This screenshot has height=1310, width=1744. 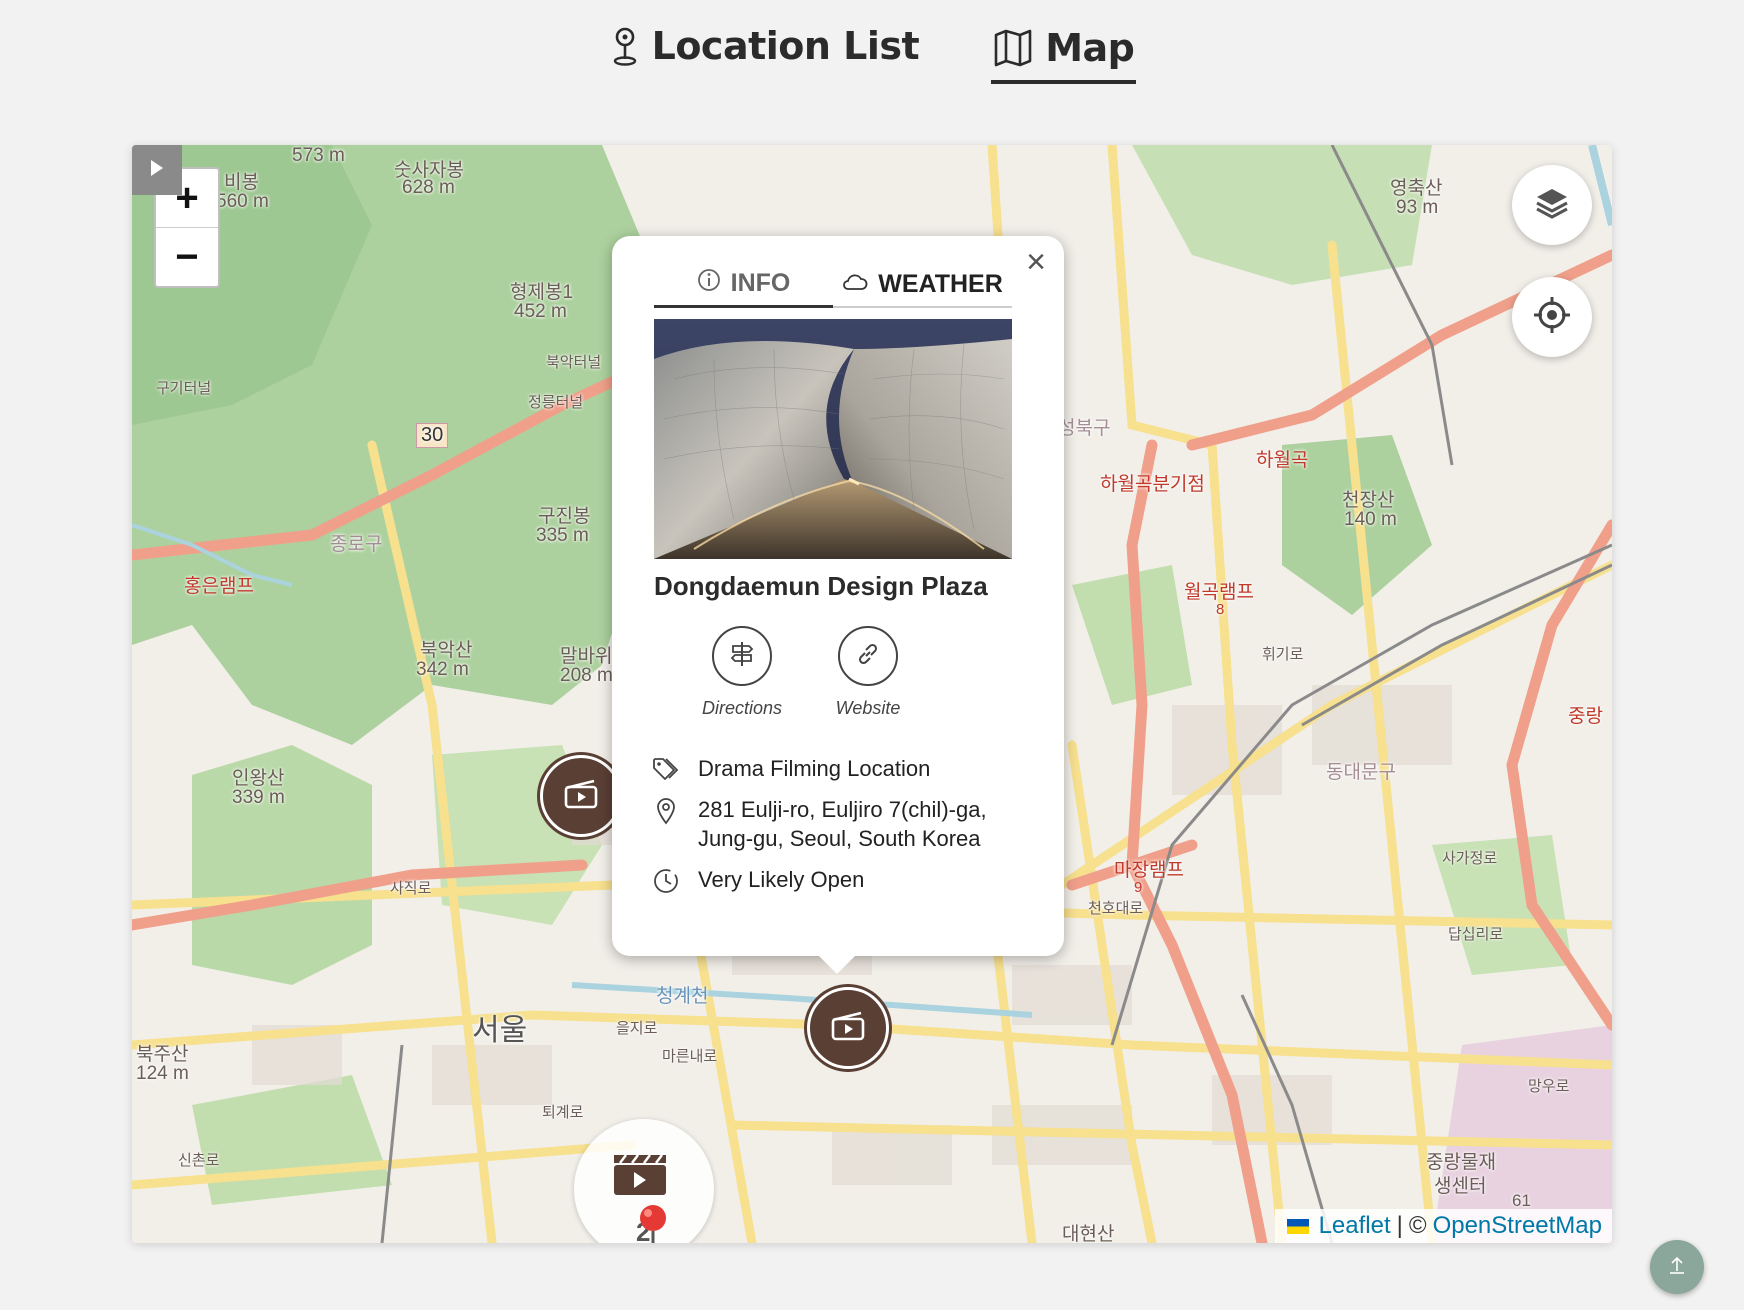 What do you see at coordinates (855, 284) in the screenshot?
I see `cloud-icon` at bounding box center [855, 284].